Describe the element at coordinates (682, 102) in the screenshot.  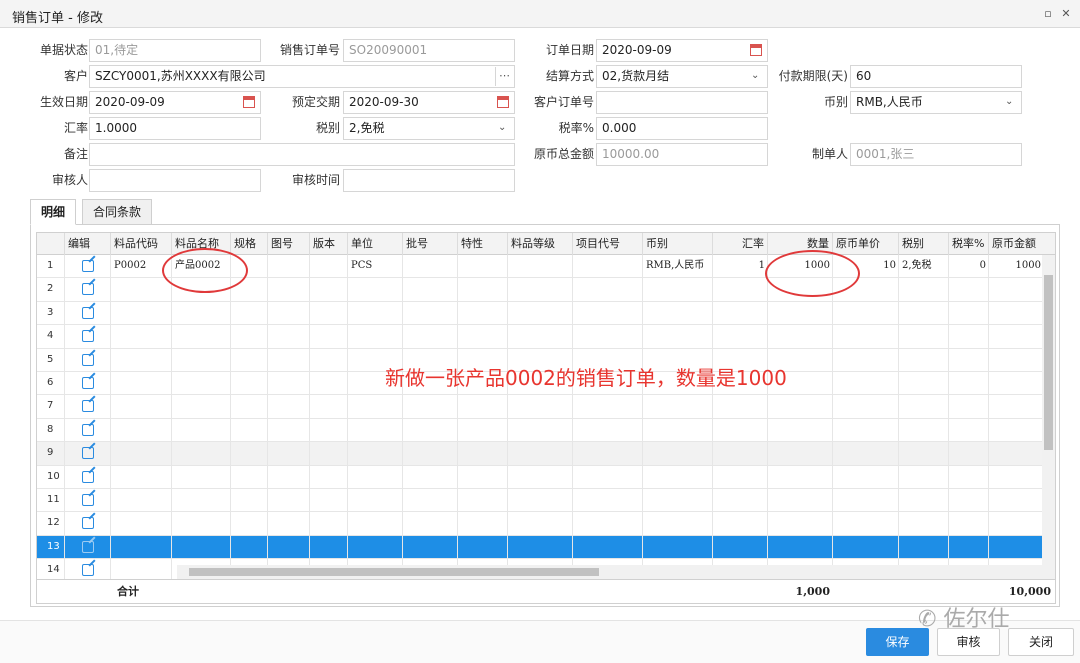
I see `cust-order-field` at that location.